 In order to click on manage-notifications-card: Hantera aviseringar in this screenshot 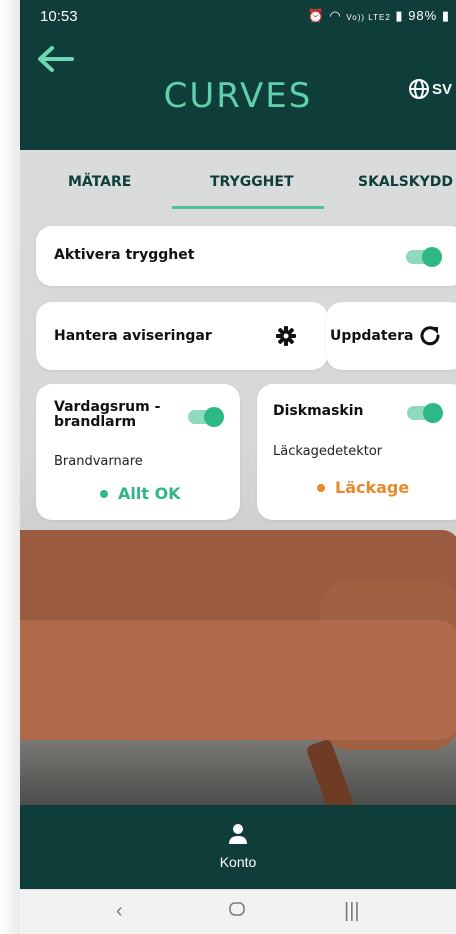, I will do `click(182, 336)`.